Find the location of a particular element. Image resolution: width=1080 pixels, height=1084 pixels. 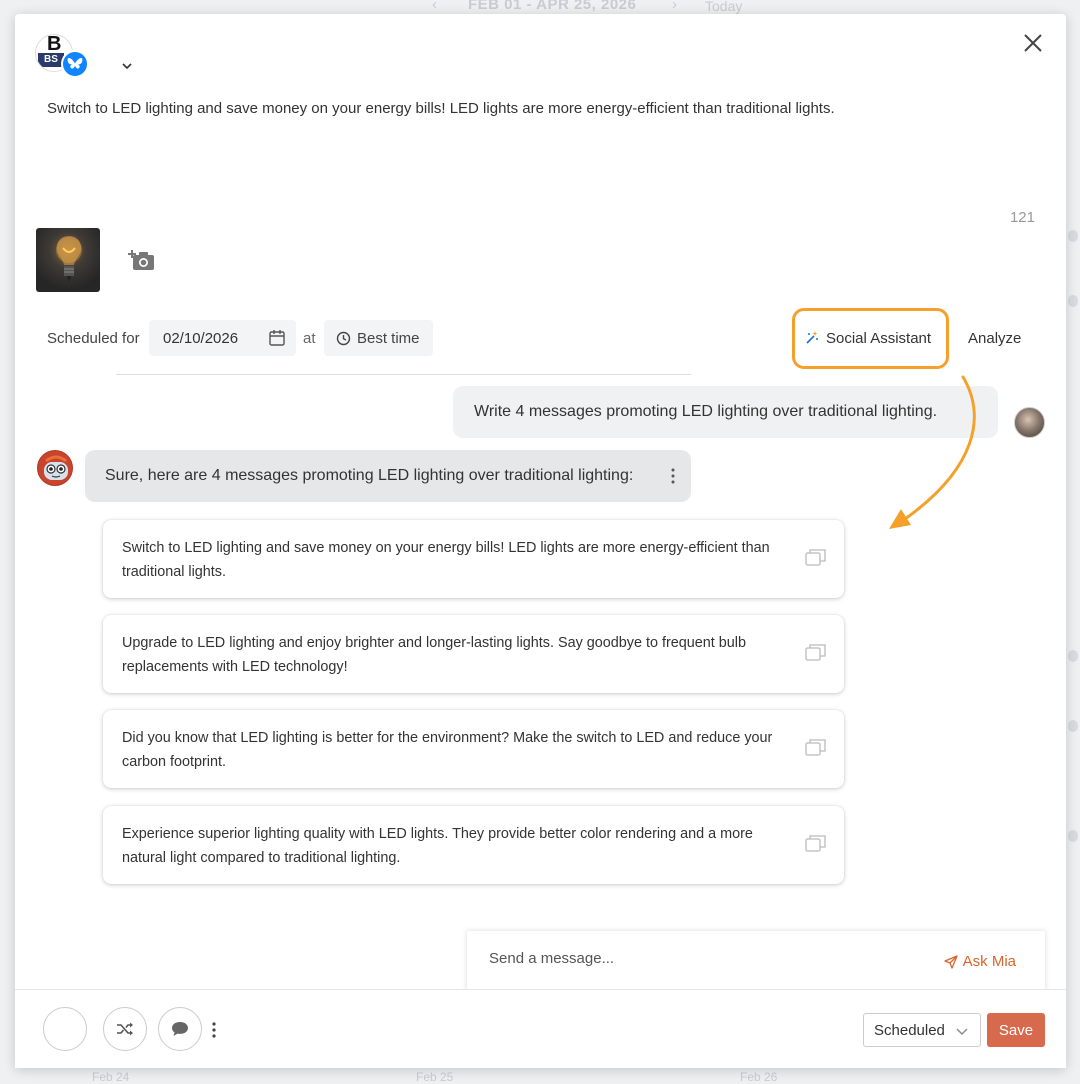

ask-mia-button: Ask Mia is located at coordinates (980, 961).